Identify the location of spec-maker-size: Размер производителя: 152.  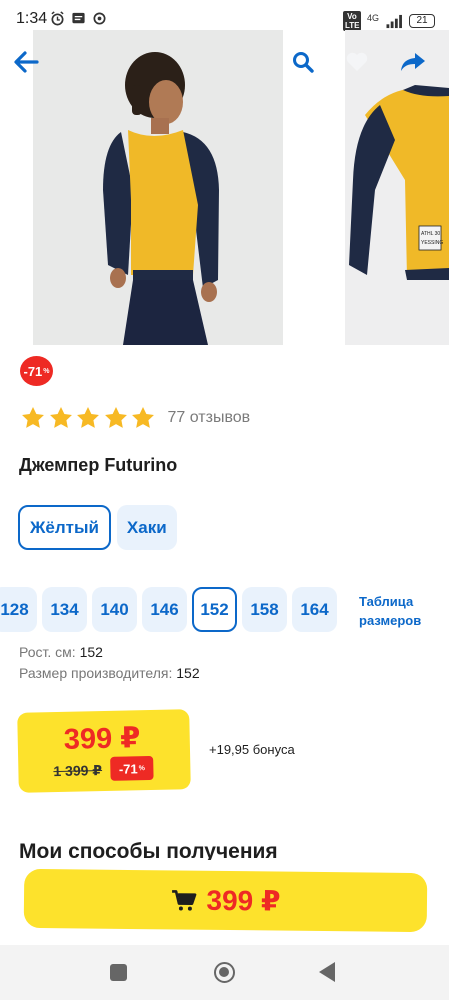
(109, 673).